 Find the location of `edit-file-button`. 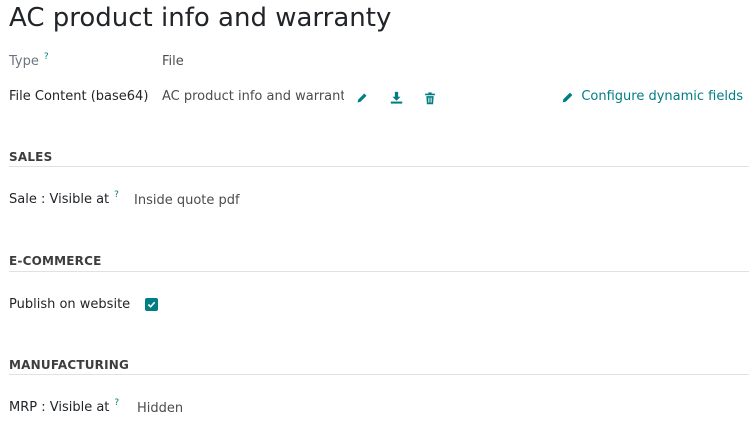

edit-file-button is located at coordinates (362, 98).